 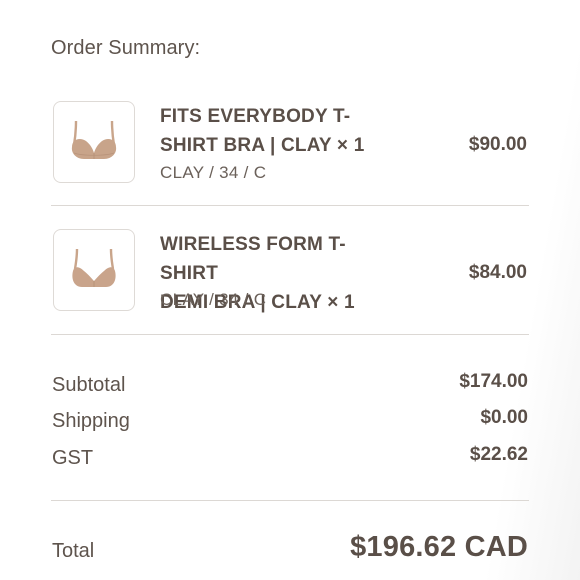 What do you see at coordinates (439, 547) in the screenshot?
I see `total-value: $196.62 CAD` at bounding box center [439, 547].